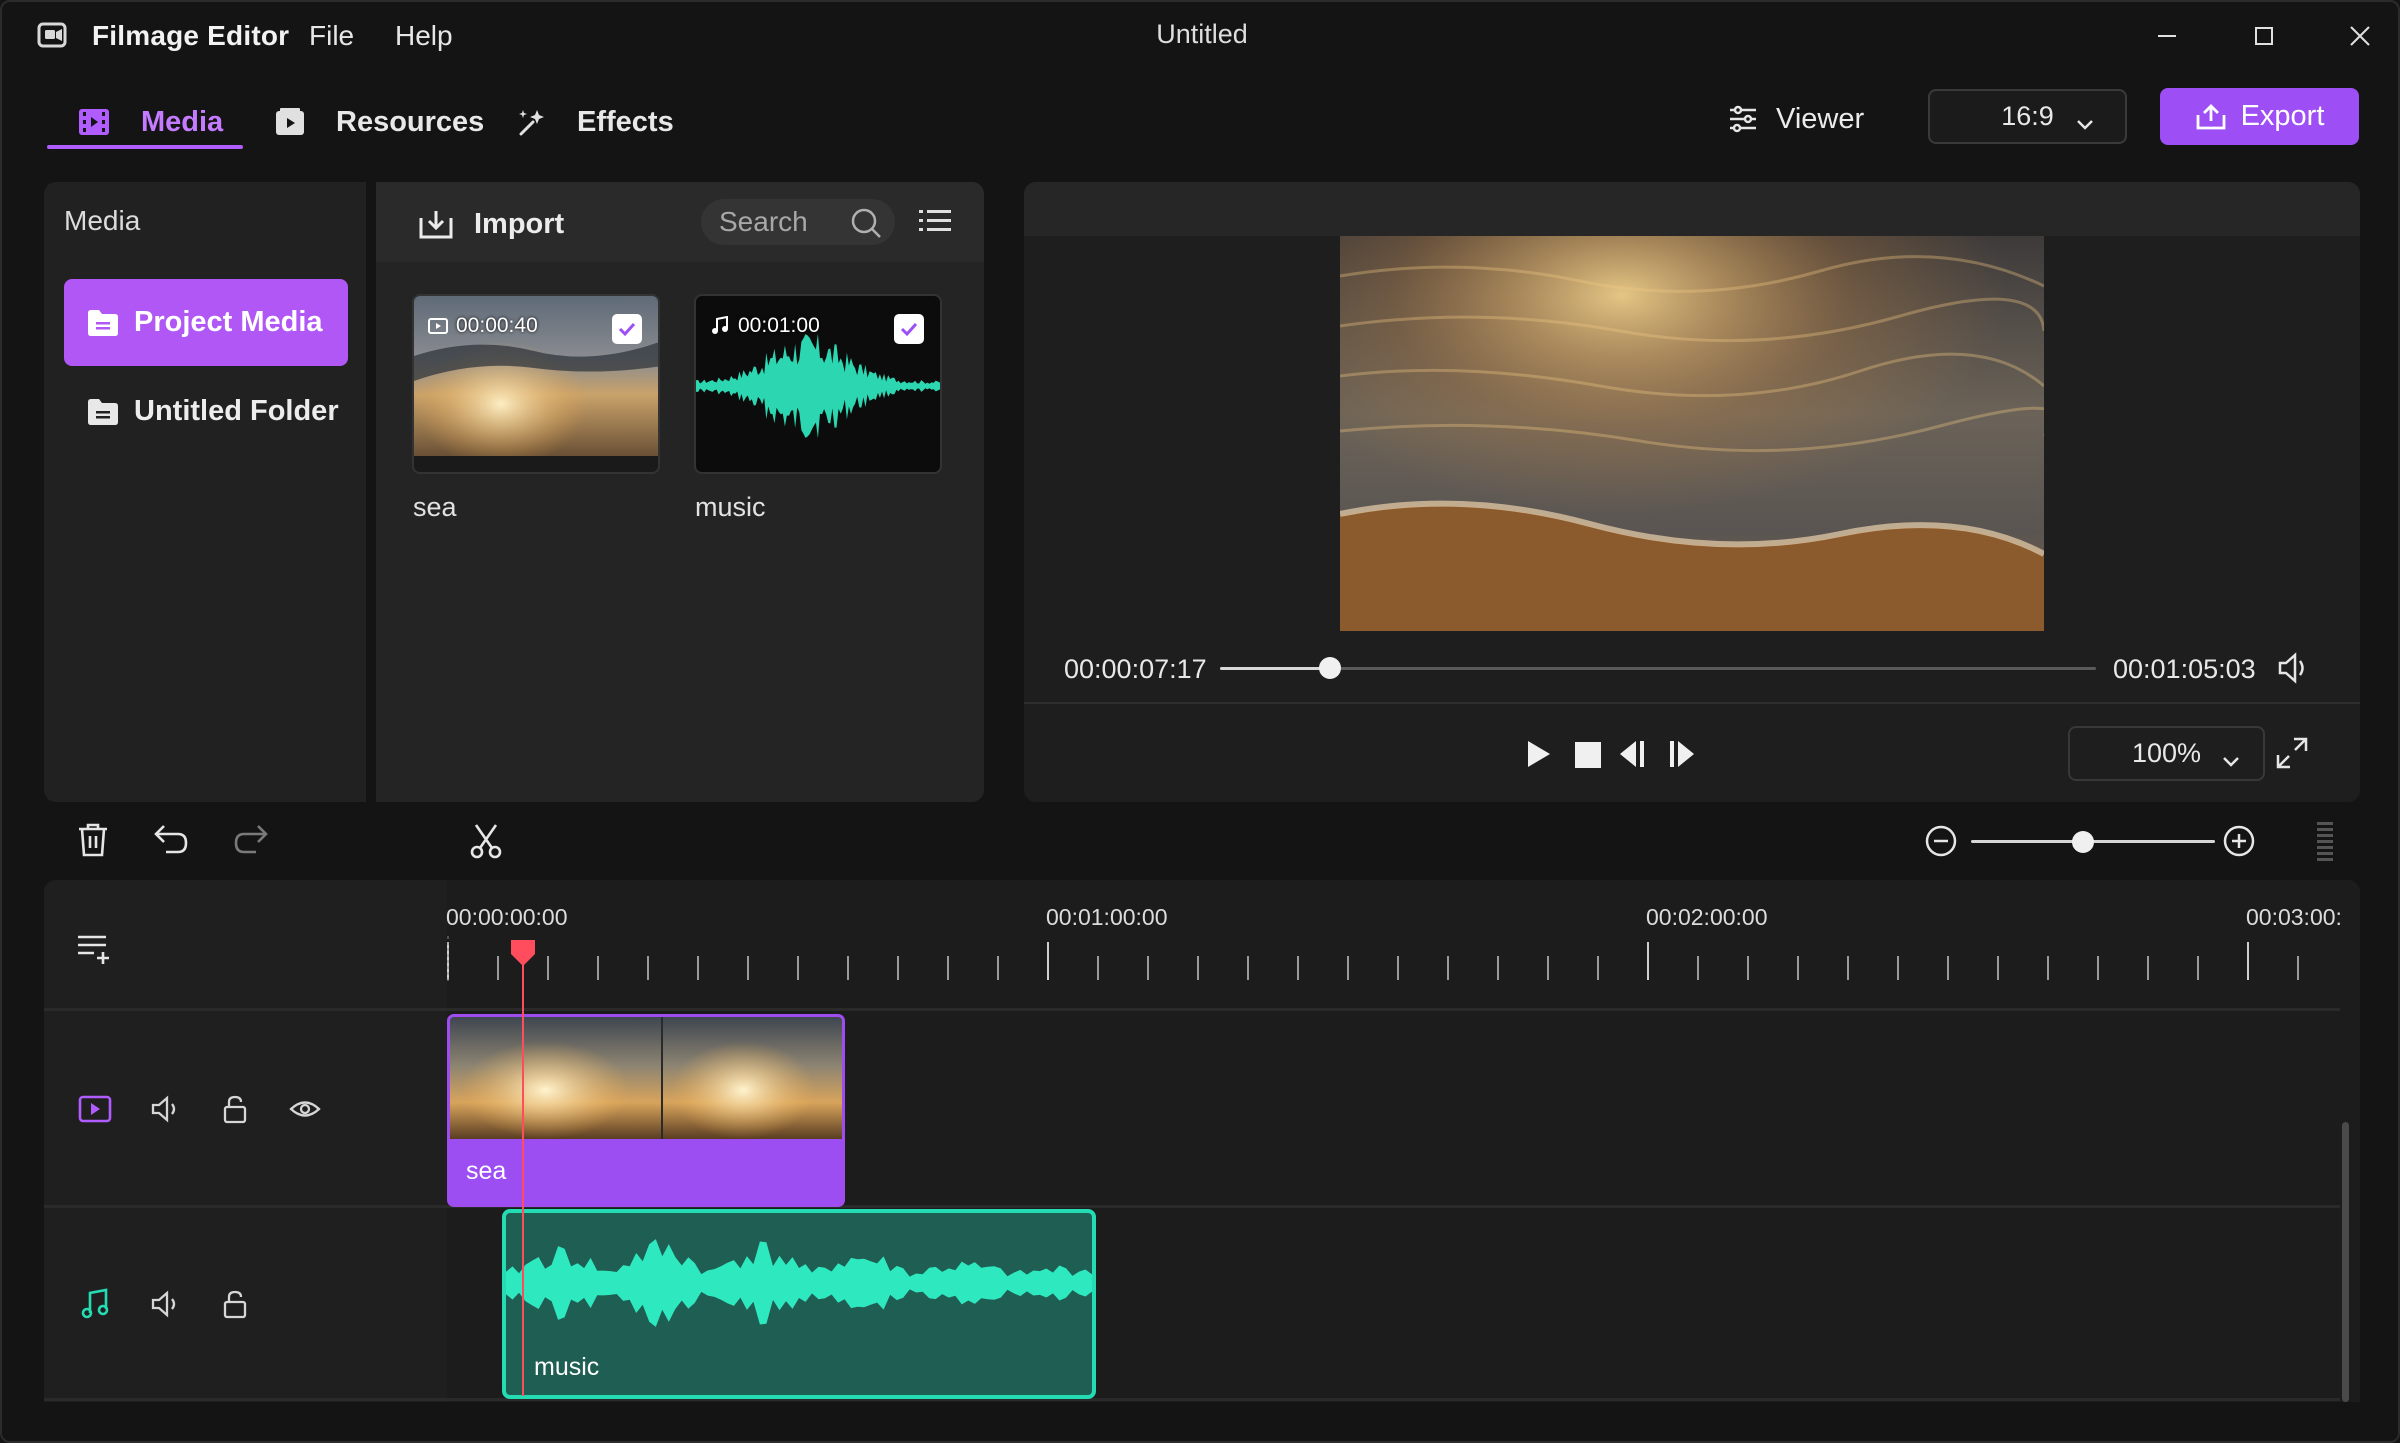  What do you see at coordinates (567, 1367) in the screenshot?
I see `clip-label: music` at bounding box center [567, 1367].